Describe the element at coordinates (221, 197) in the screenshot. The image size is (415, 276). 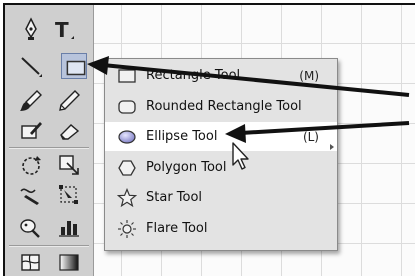
I see `flyout-item-star-tool: Star Tool` at that location.